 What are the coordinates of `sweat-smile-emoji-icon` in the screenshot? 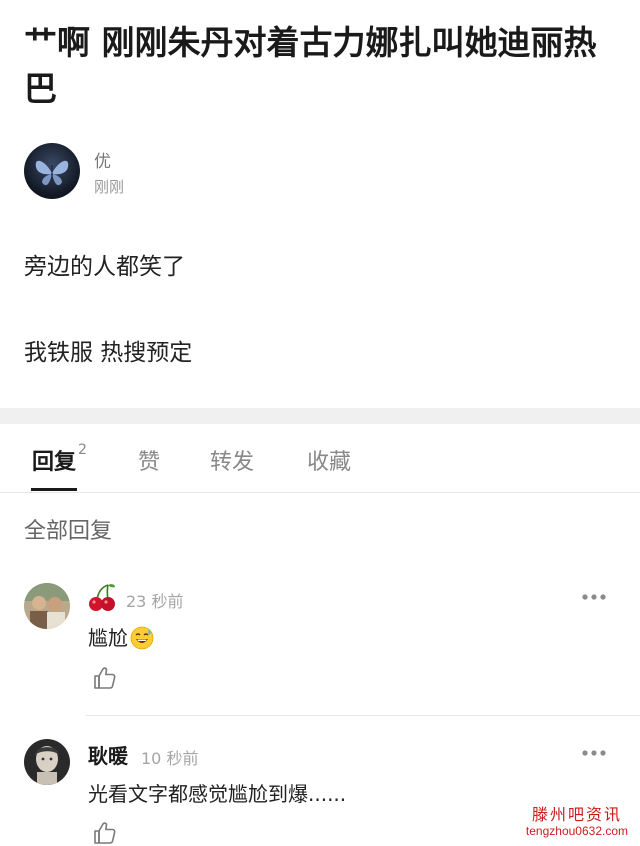 It's located at (142, 637).